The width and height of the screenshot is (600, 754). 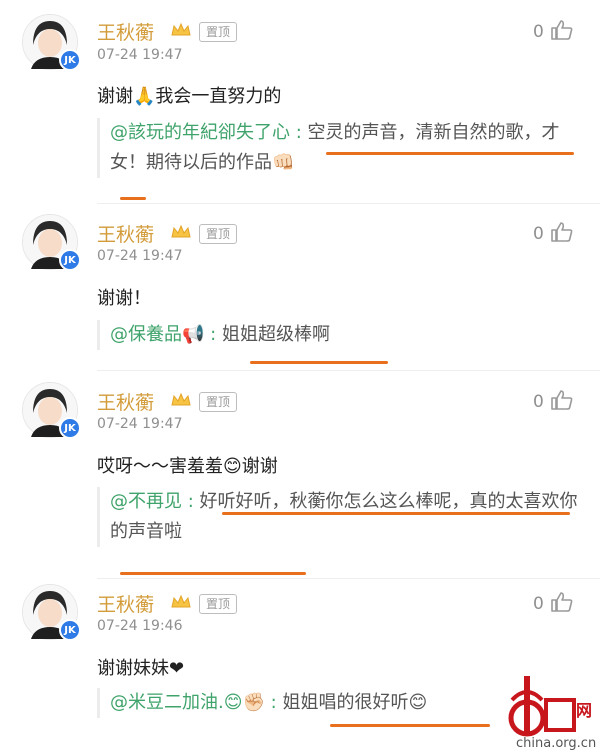 What do you see at coordinates (342, 148) in the screenshot?
I see `reply-quote: @該玩的年紀卻失了心 : 空灵的声音，清新自然的歌，才女！期待以后的作品👊🏻` at bounding box center [342, 148].